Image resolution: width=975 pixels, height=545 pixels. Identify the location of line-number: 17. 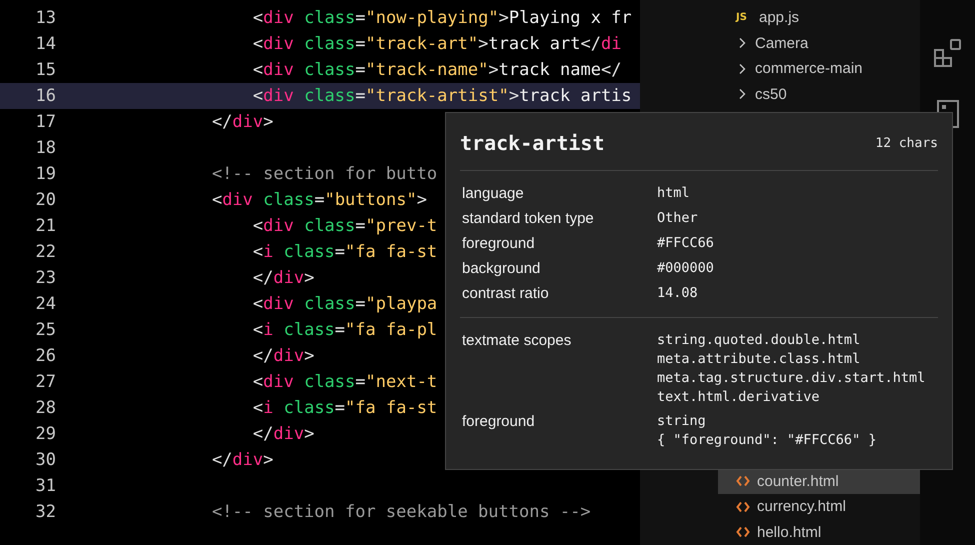
(45, 122).